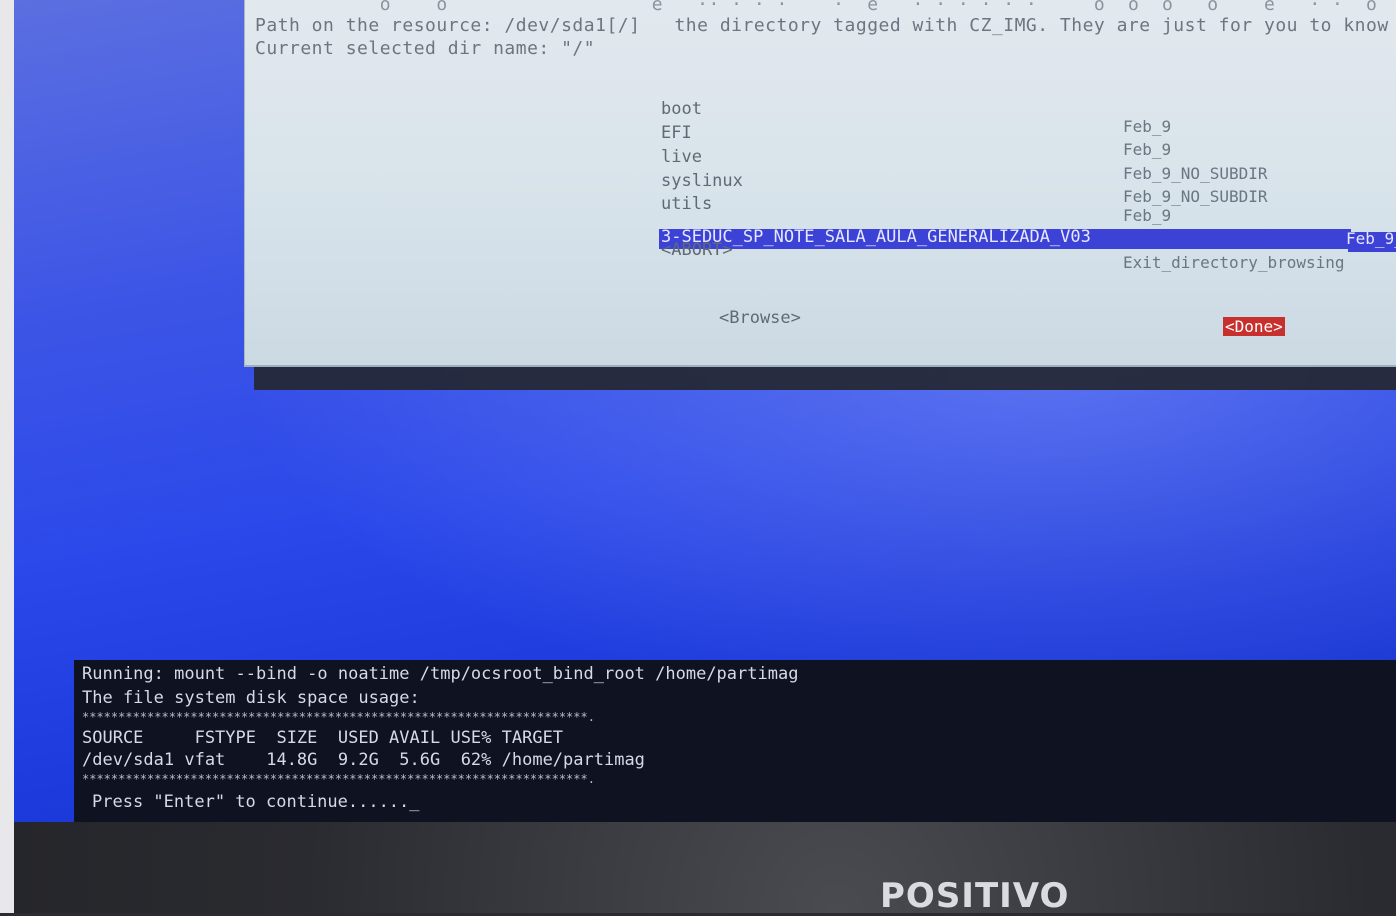  What do you see at coordinates (975, 896) in the screenshot?
I see `positivo-logo: POSITIVO` at bounding box center [975, 896].